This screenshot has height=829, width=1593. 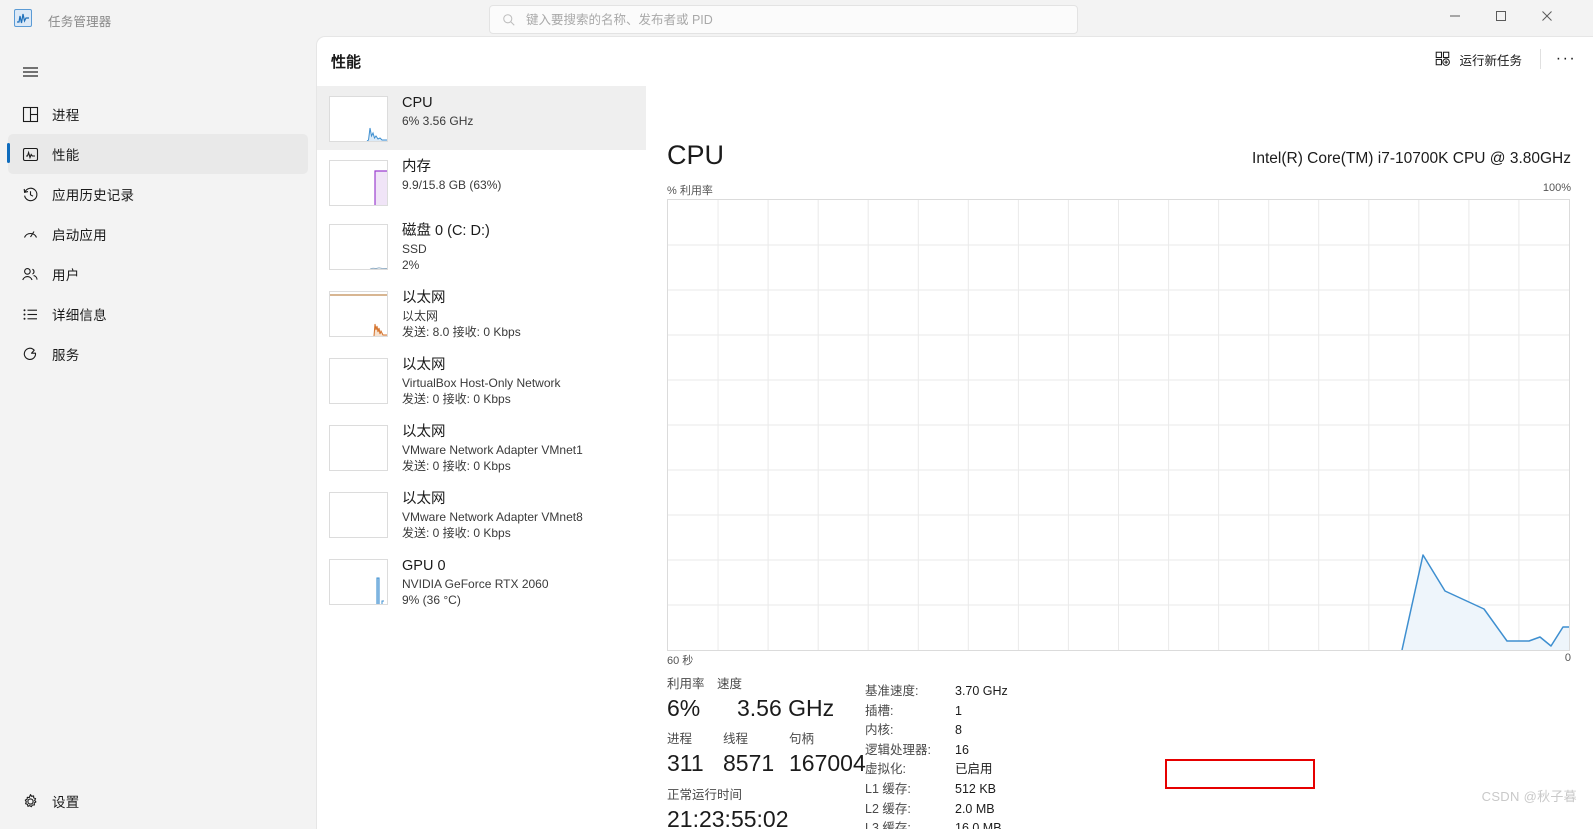 I want to click on stat-key: 虚拟化:, so click(x=885, y=769).